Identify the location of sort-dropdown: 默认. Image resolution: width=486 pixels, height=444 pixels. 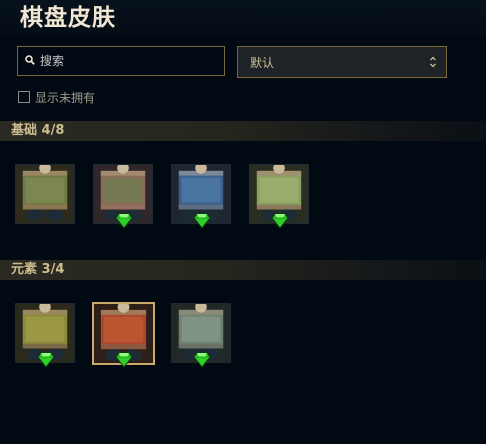
(342, 62).